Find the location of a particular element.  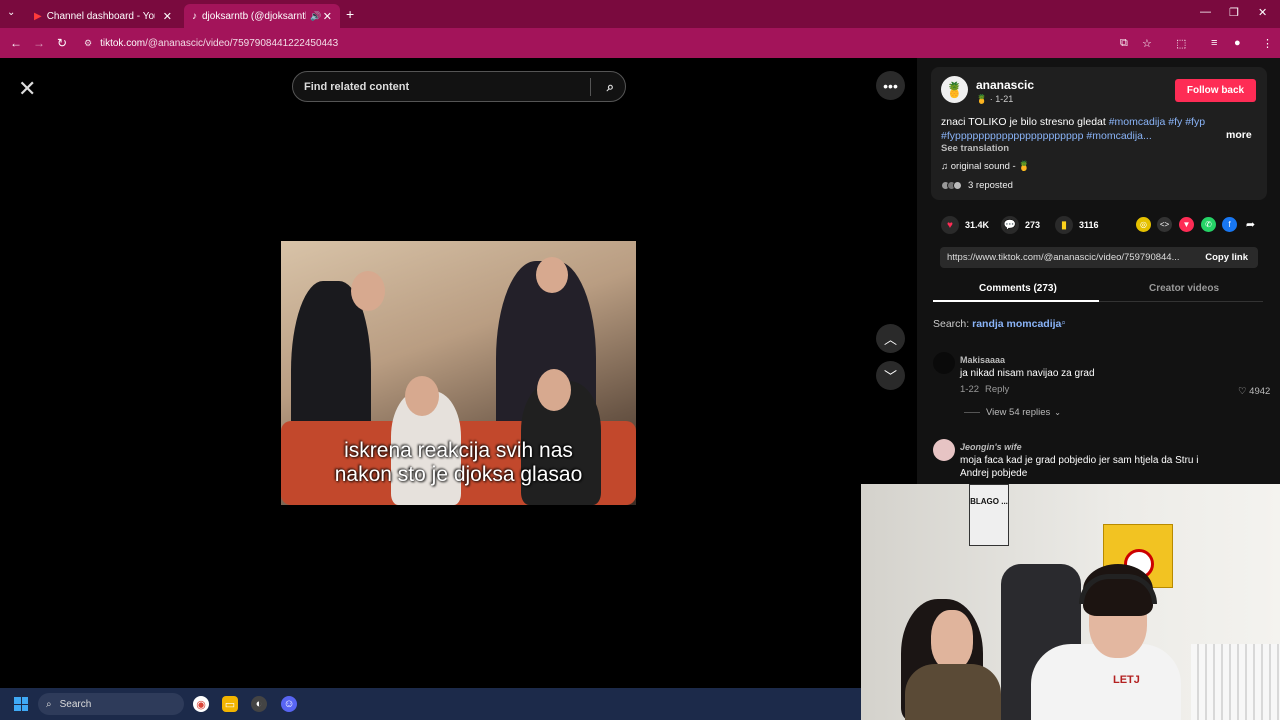

comment-author: Makisaaaa is located at coordinates (982, 360).